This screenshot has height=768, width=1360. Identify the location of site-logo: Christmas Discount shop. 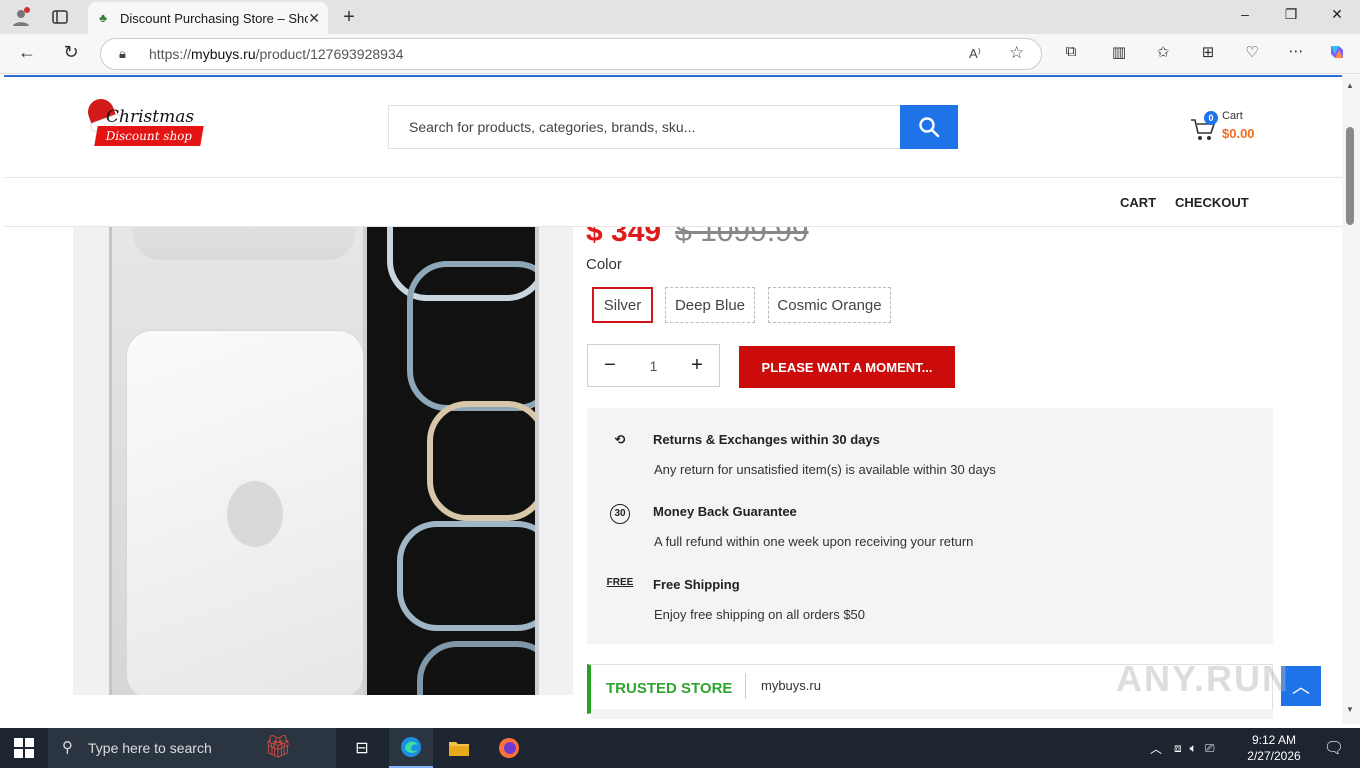
(145, 123).